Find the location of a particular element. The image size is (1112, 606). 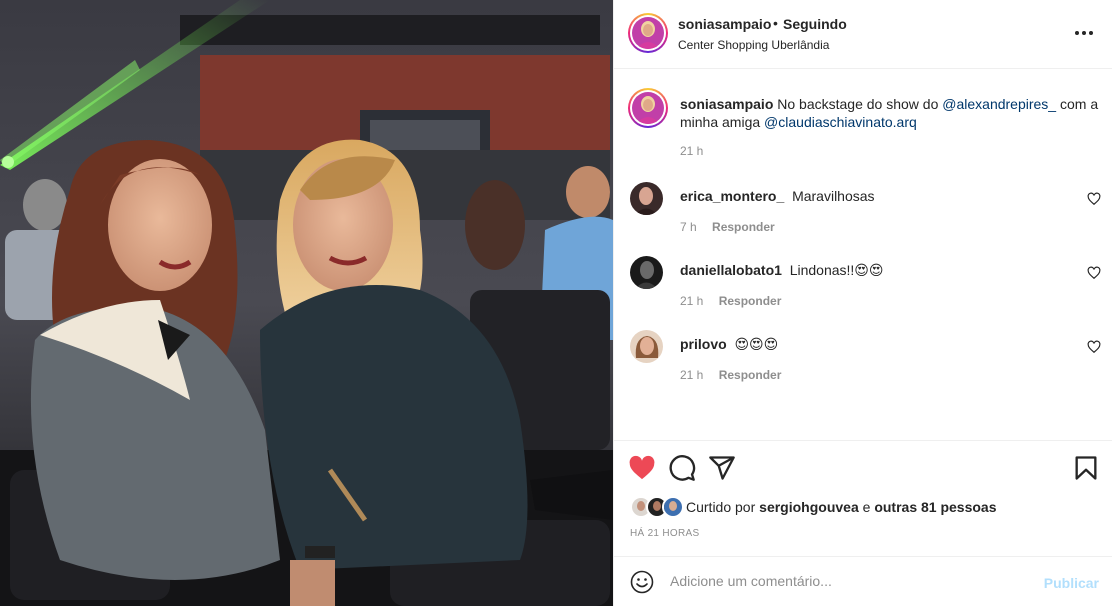

liker-avatar-image is located at coordinates (673, 507).